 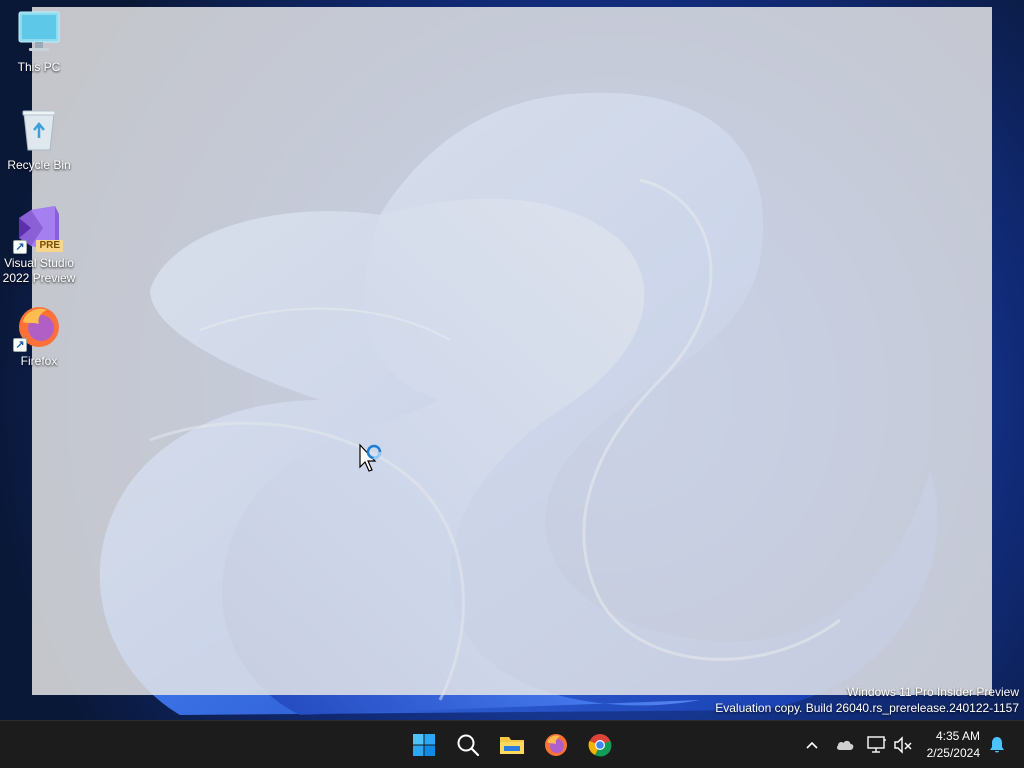 I want to click on desktop-icon-label: Firefox, so click(x=39, y=361).